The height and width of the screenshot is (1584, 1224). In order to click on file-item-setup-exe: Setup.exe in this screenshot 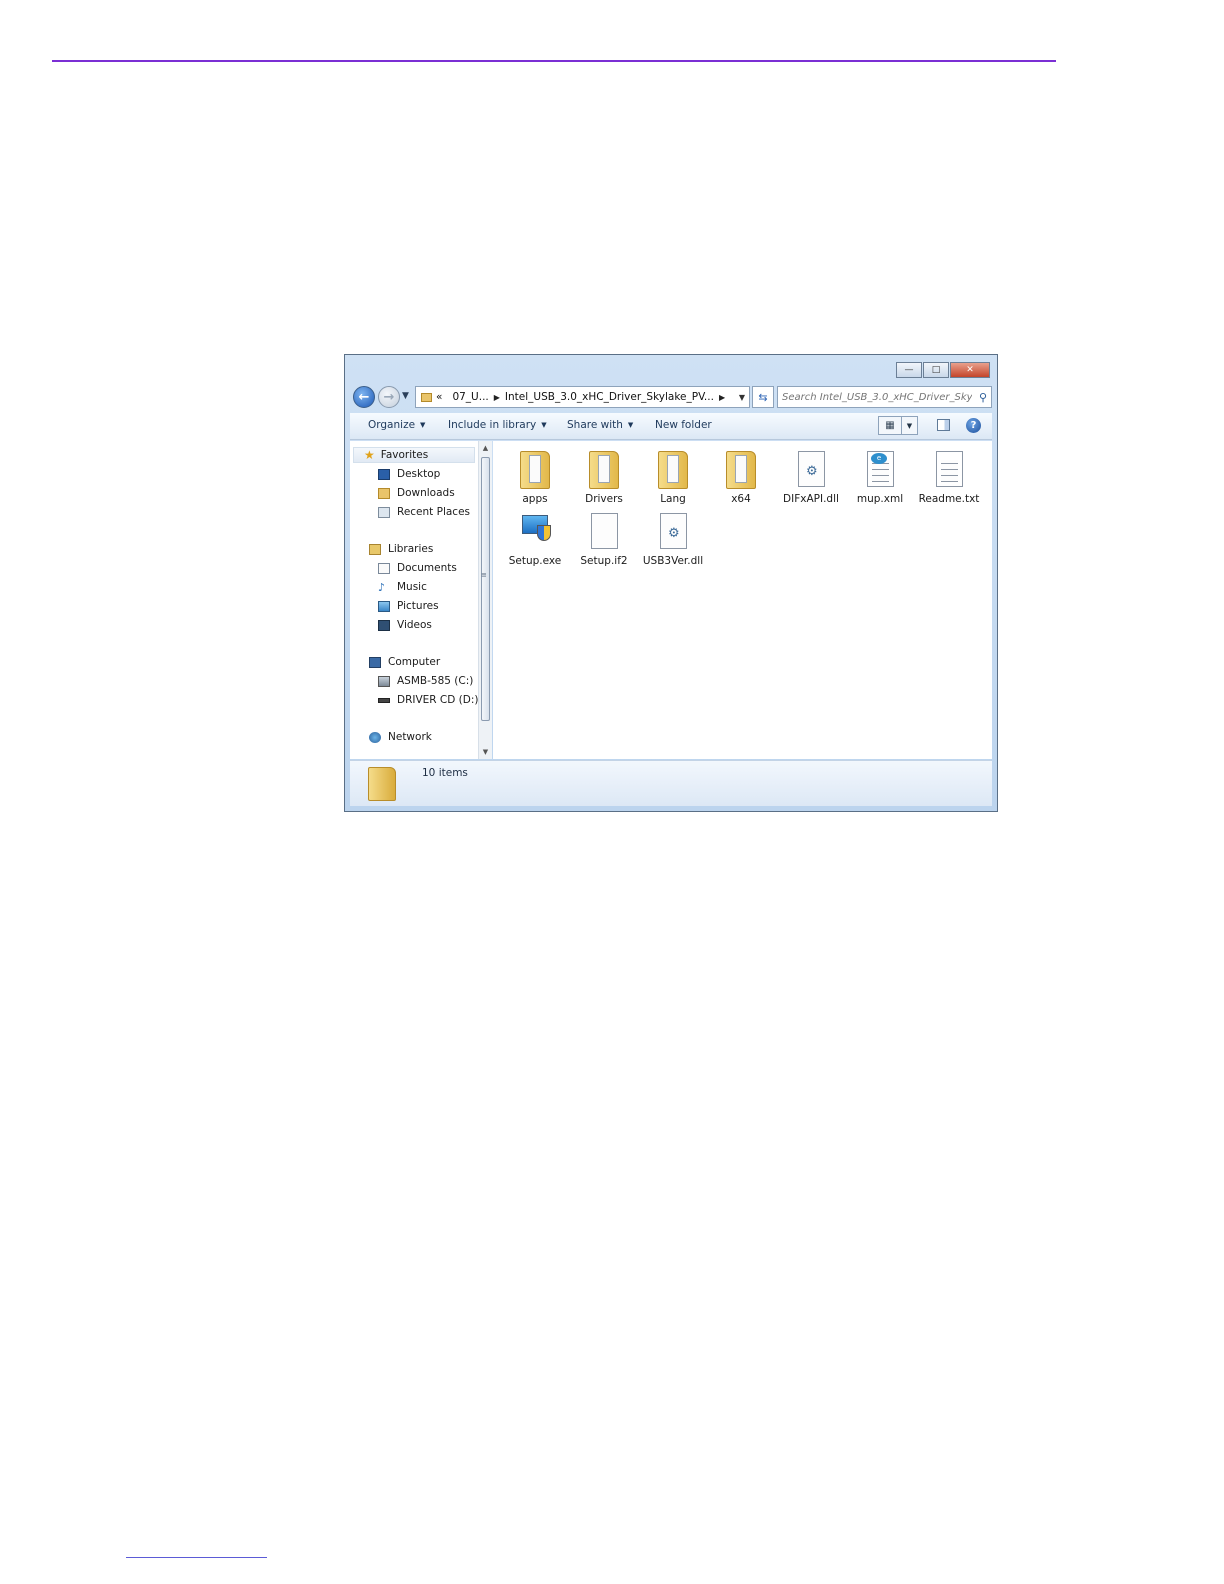, I will do `click(535, 539)`.